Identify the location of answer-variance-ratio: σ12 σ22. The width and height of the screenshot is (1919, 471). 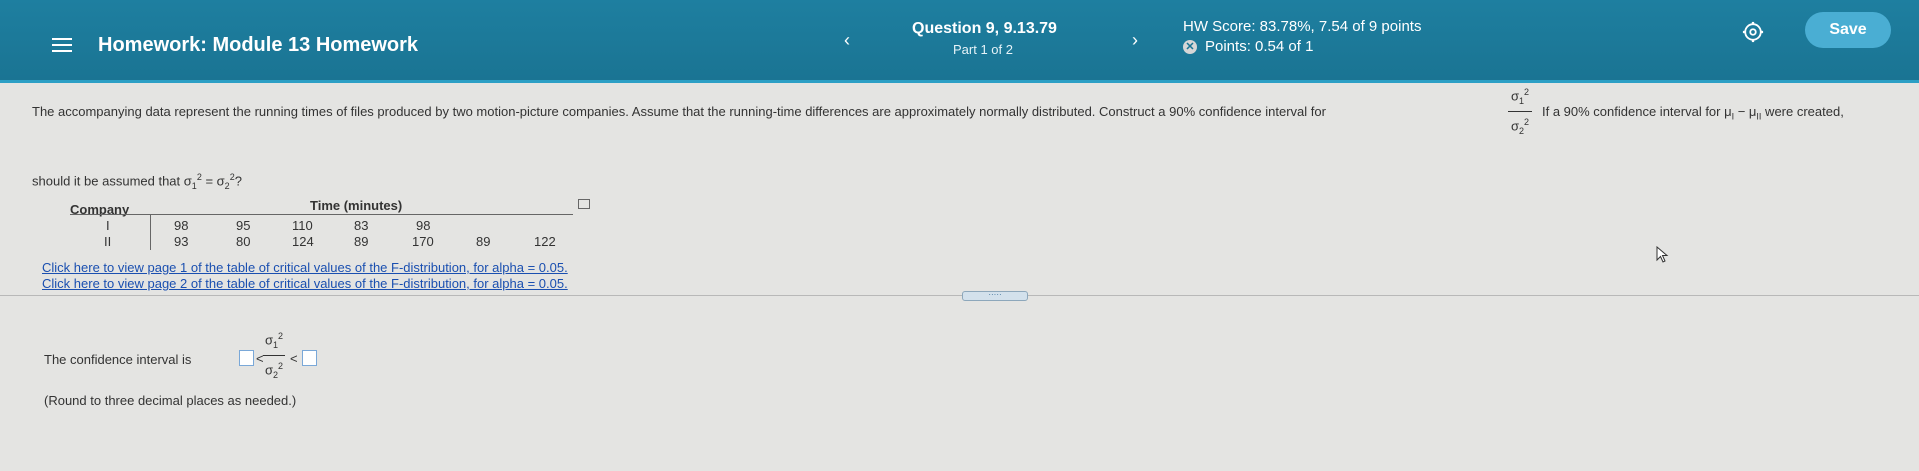
(274, 355).